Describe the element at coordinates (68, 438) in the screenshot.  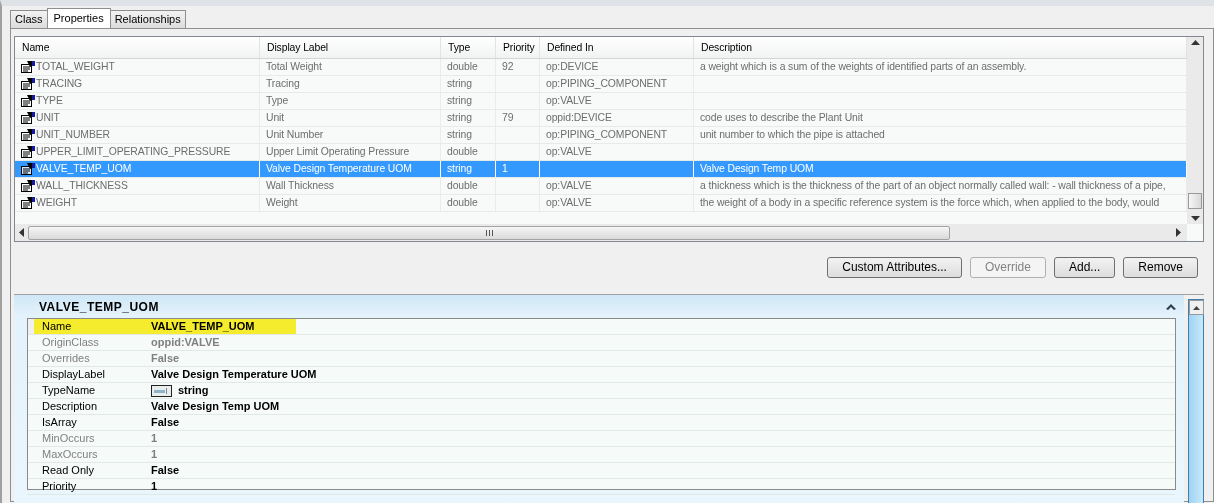
I see `property-label: MinOccurs` at that location.